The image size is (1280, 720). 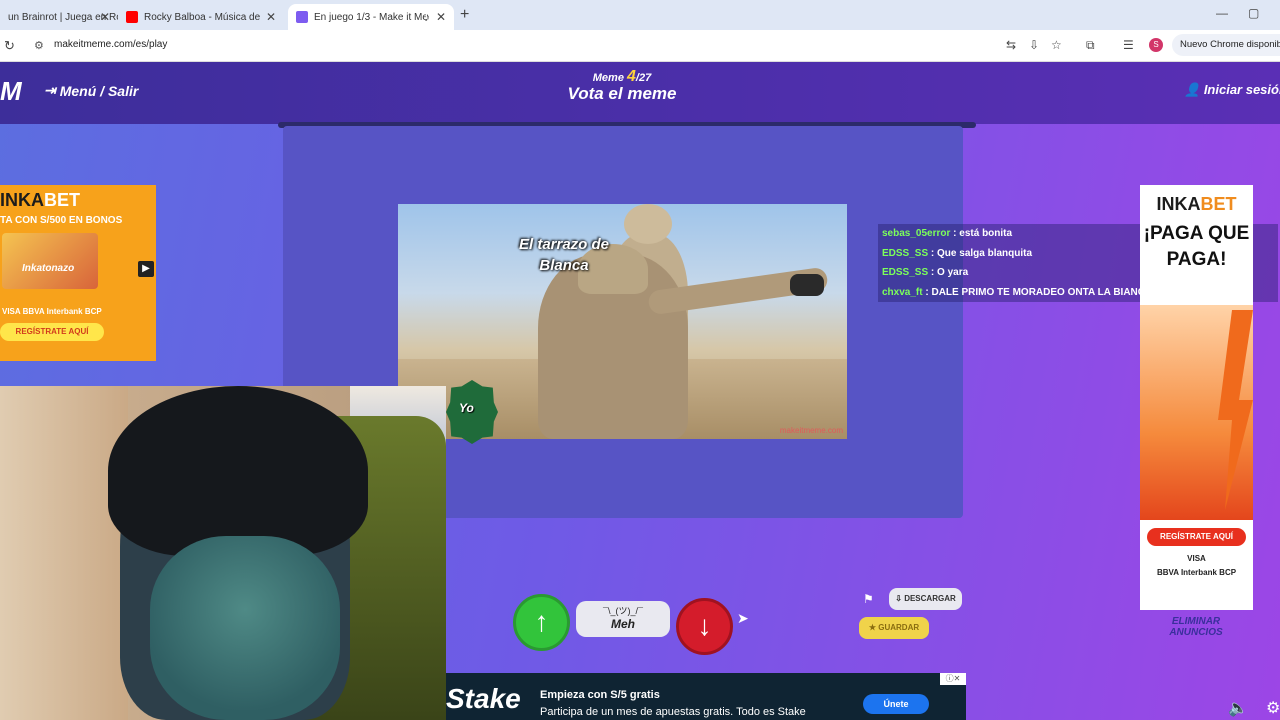 What do you see at coordinates (110, 44) in the screenshot?
I see `url-field: makeitmeme.com/es/play` at bounding box center [110, 44].